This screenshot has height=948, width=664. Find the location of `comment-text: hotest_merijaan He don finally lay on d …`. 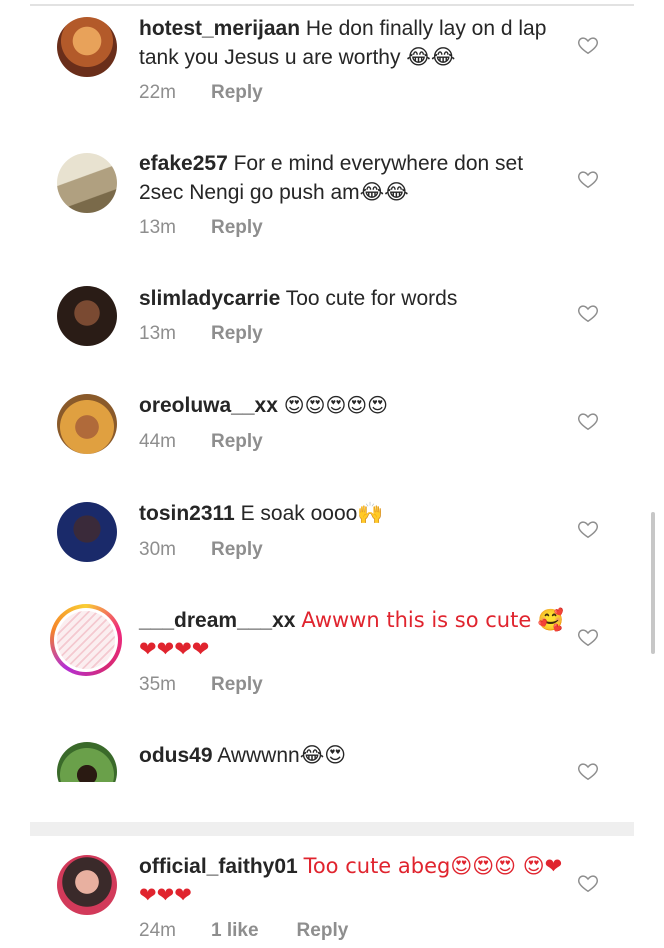

comment-text: hotest_merijaan He don finally lay on d … is located at coordinates (354, 43).